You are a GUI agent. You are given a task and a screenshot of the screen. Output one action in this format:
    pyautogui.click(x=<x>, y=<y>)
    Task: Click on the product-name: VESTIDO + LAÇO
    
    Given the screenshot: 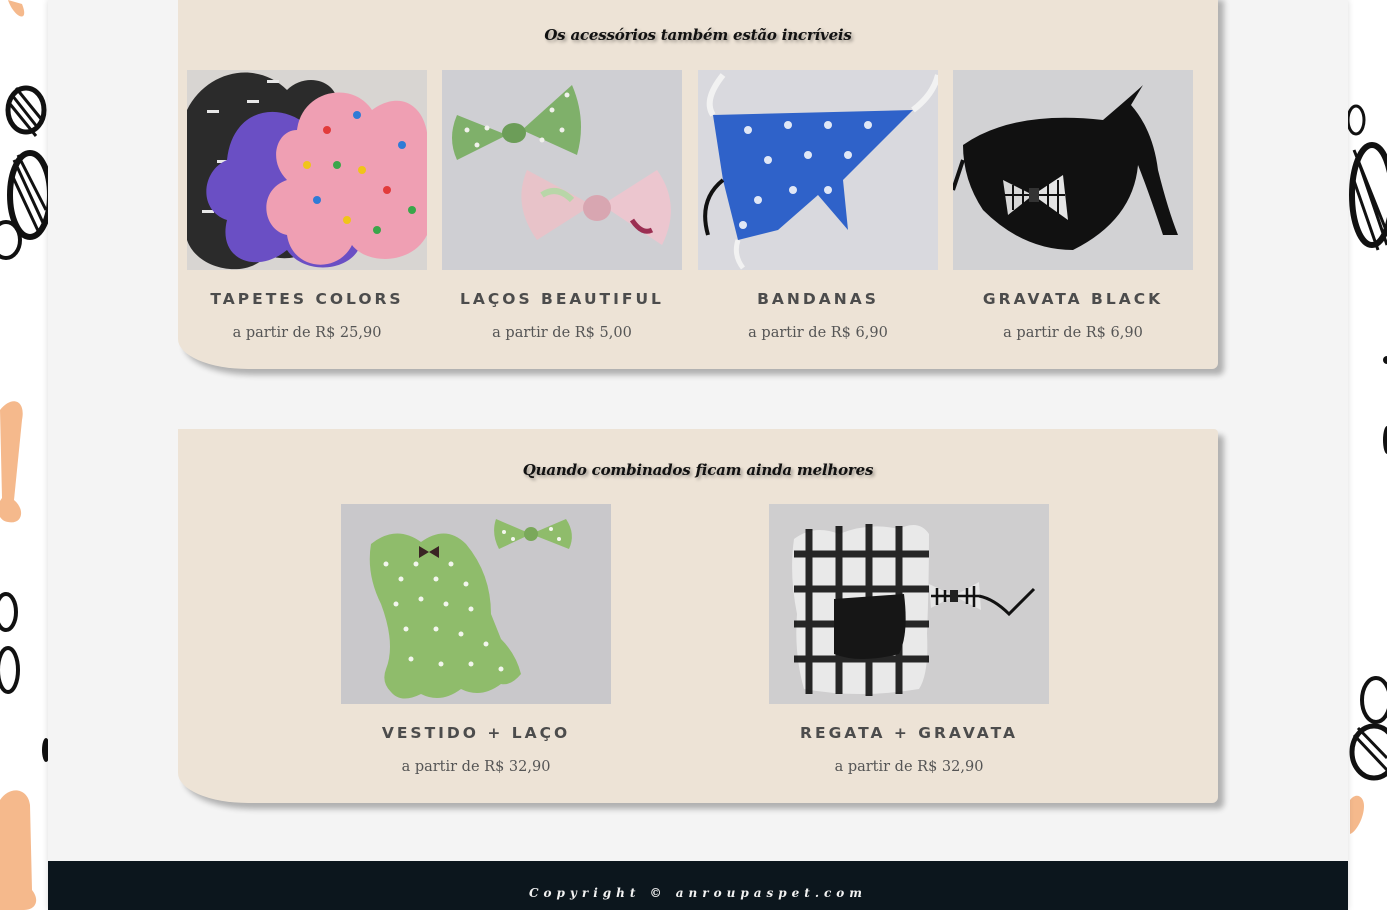 What is the action you would take?
    pyautogui.click(x=476, y=733)
    